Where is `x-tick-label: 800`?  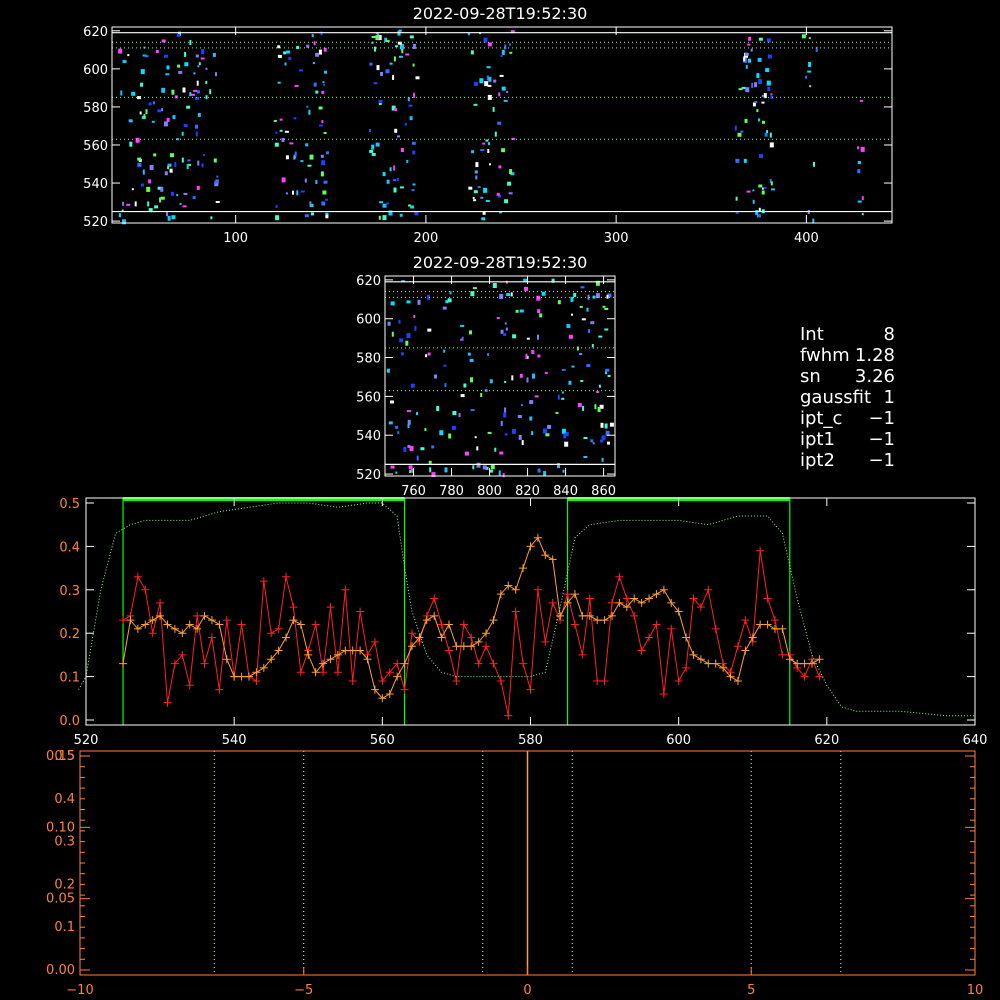
x-tick-label: 800 is located at coordinates (489, 491).